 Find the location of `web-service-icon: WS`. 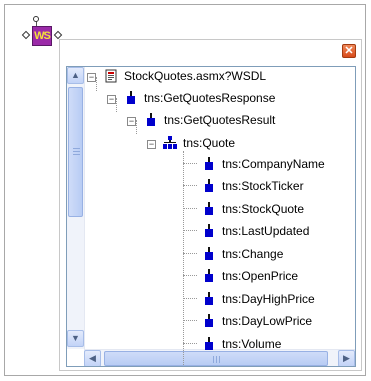

web-service-icon: WS is located at coordinates (42, 36).